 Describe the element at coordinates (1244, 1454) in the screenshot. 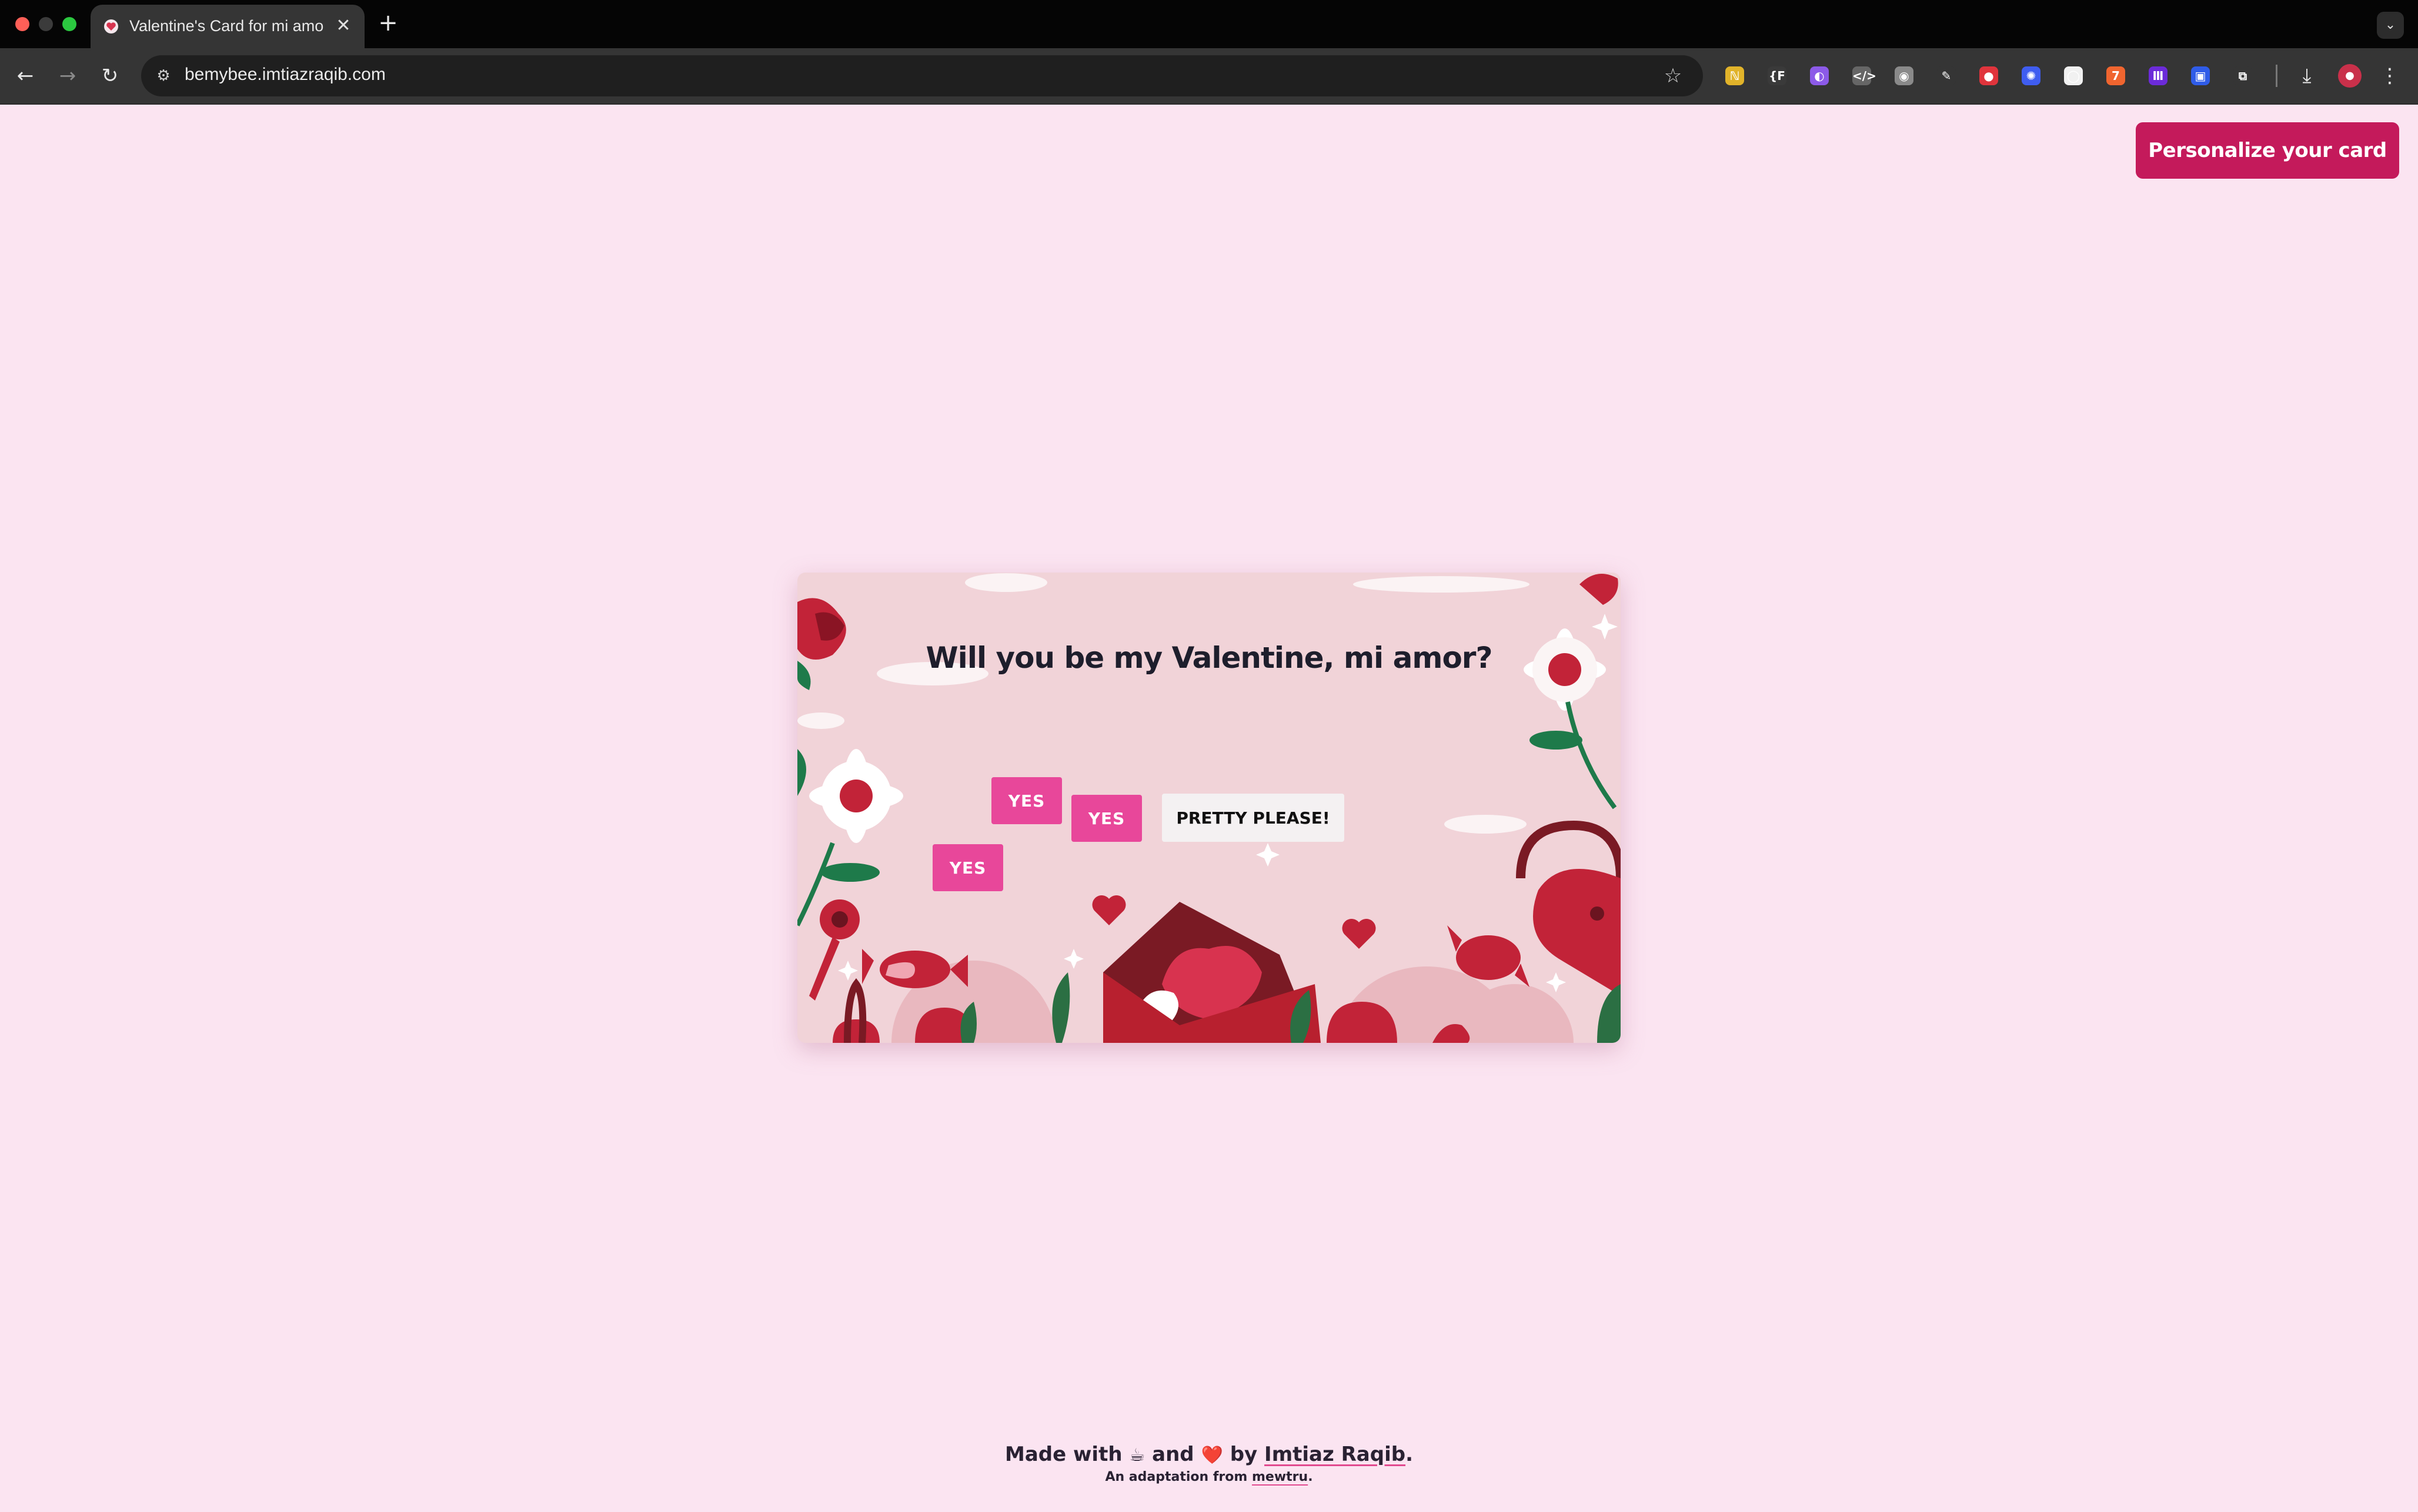

I see `footer-by: by` at that location.